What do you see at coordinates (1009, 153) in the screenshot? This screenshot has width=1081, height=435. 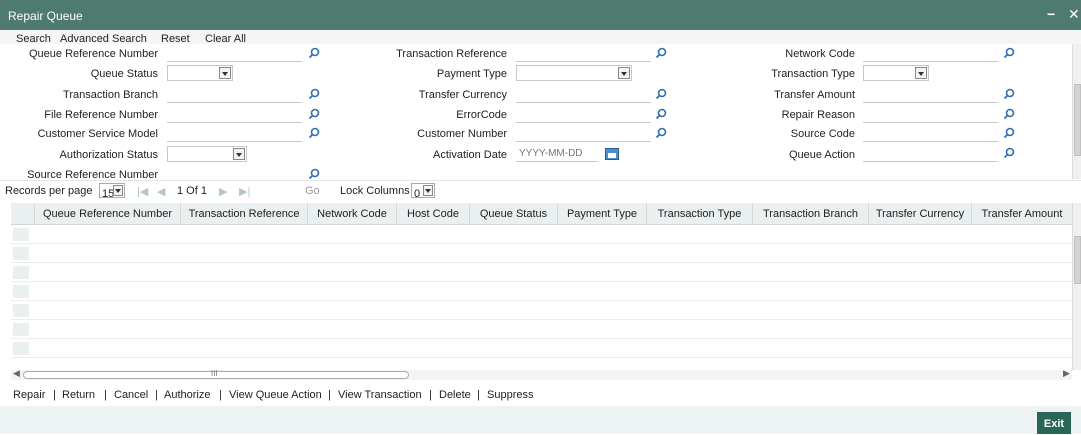 I see `queue-action-search-icon` at bounding box center [1009, 153].